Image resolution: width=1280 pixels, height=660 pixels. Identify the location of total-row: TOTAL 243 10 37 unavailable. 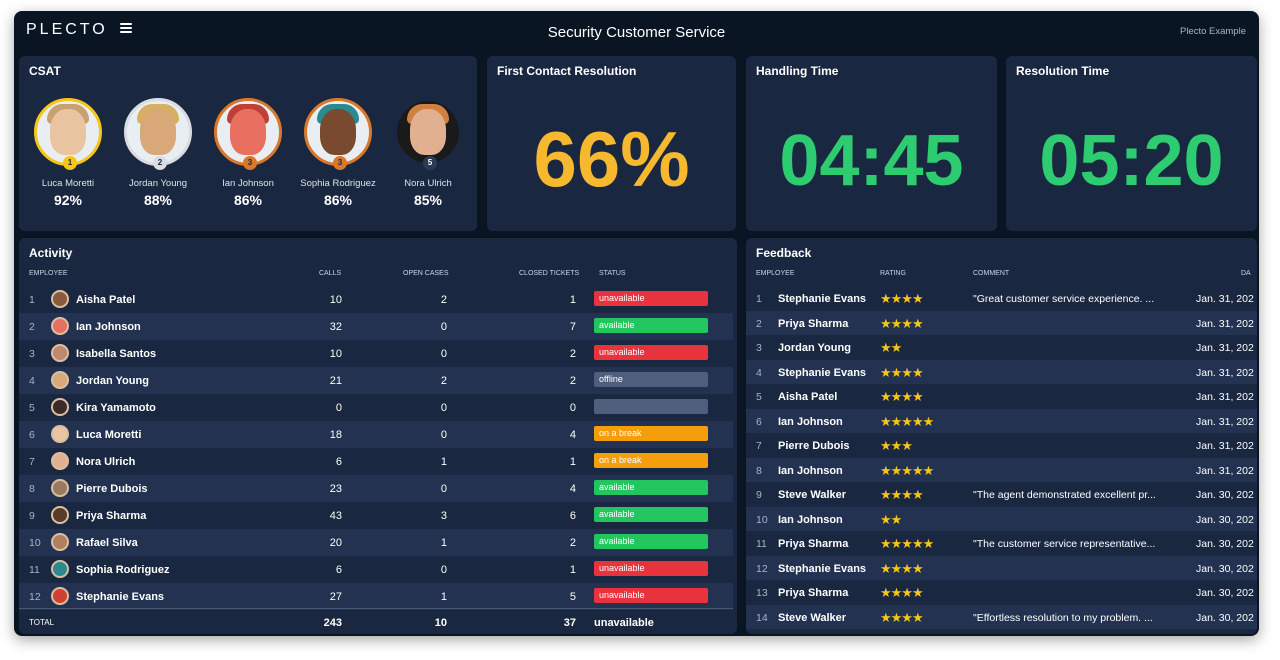
(376, 620).